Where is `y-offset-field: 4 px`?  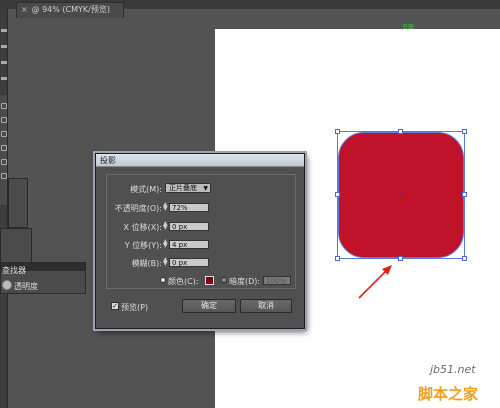 y-offset-field: 4 px is located at coordinates (189, 244).